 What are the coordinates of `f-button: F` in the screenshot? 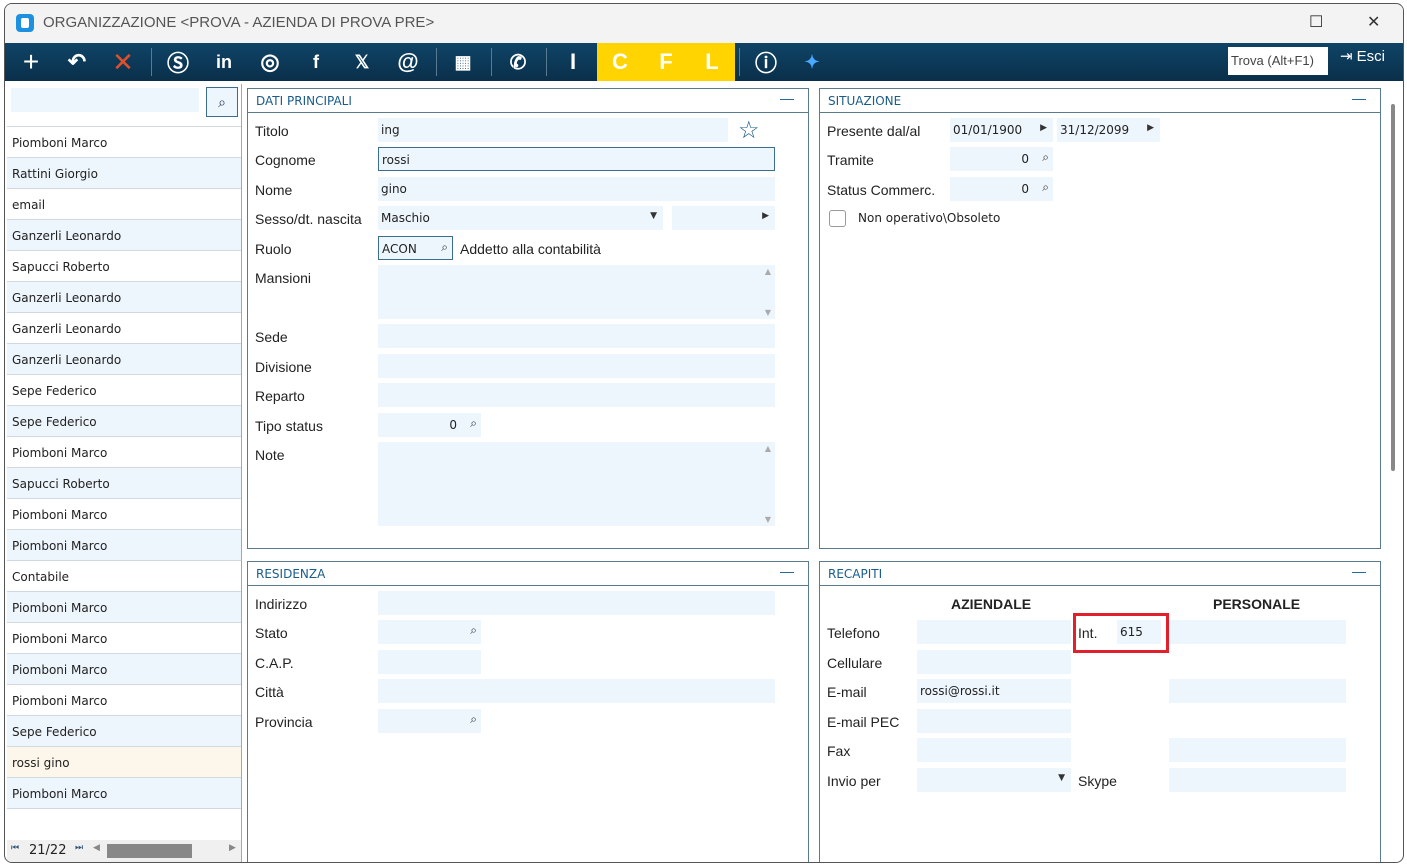 It's located at (666, 62).